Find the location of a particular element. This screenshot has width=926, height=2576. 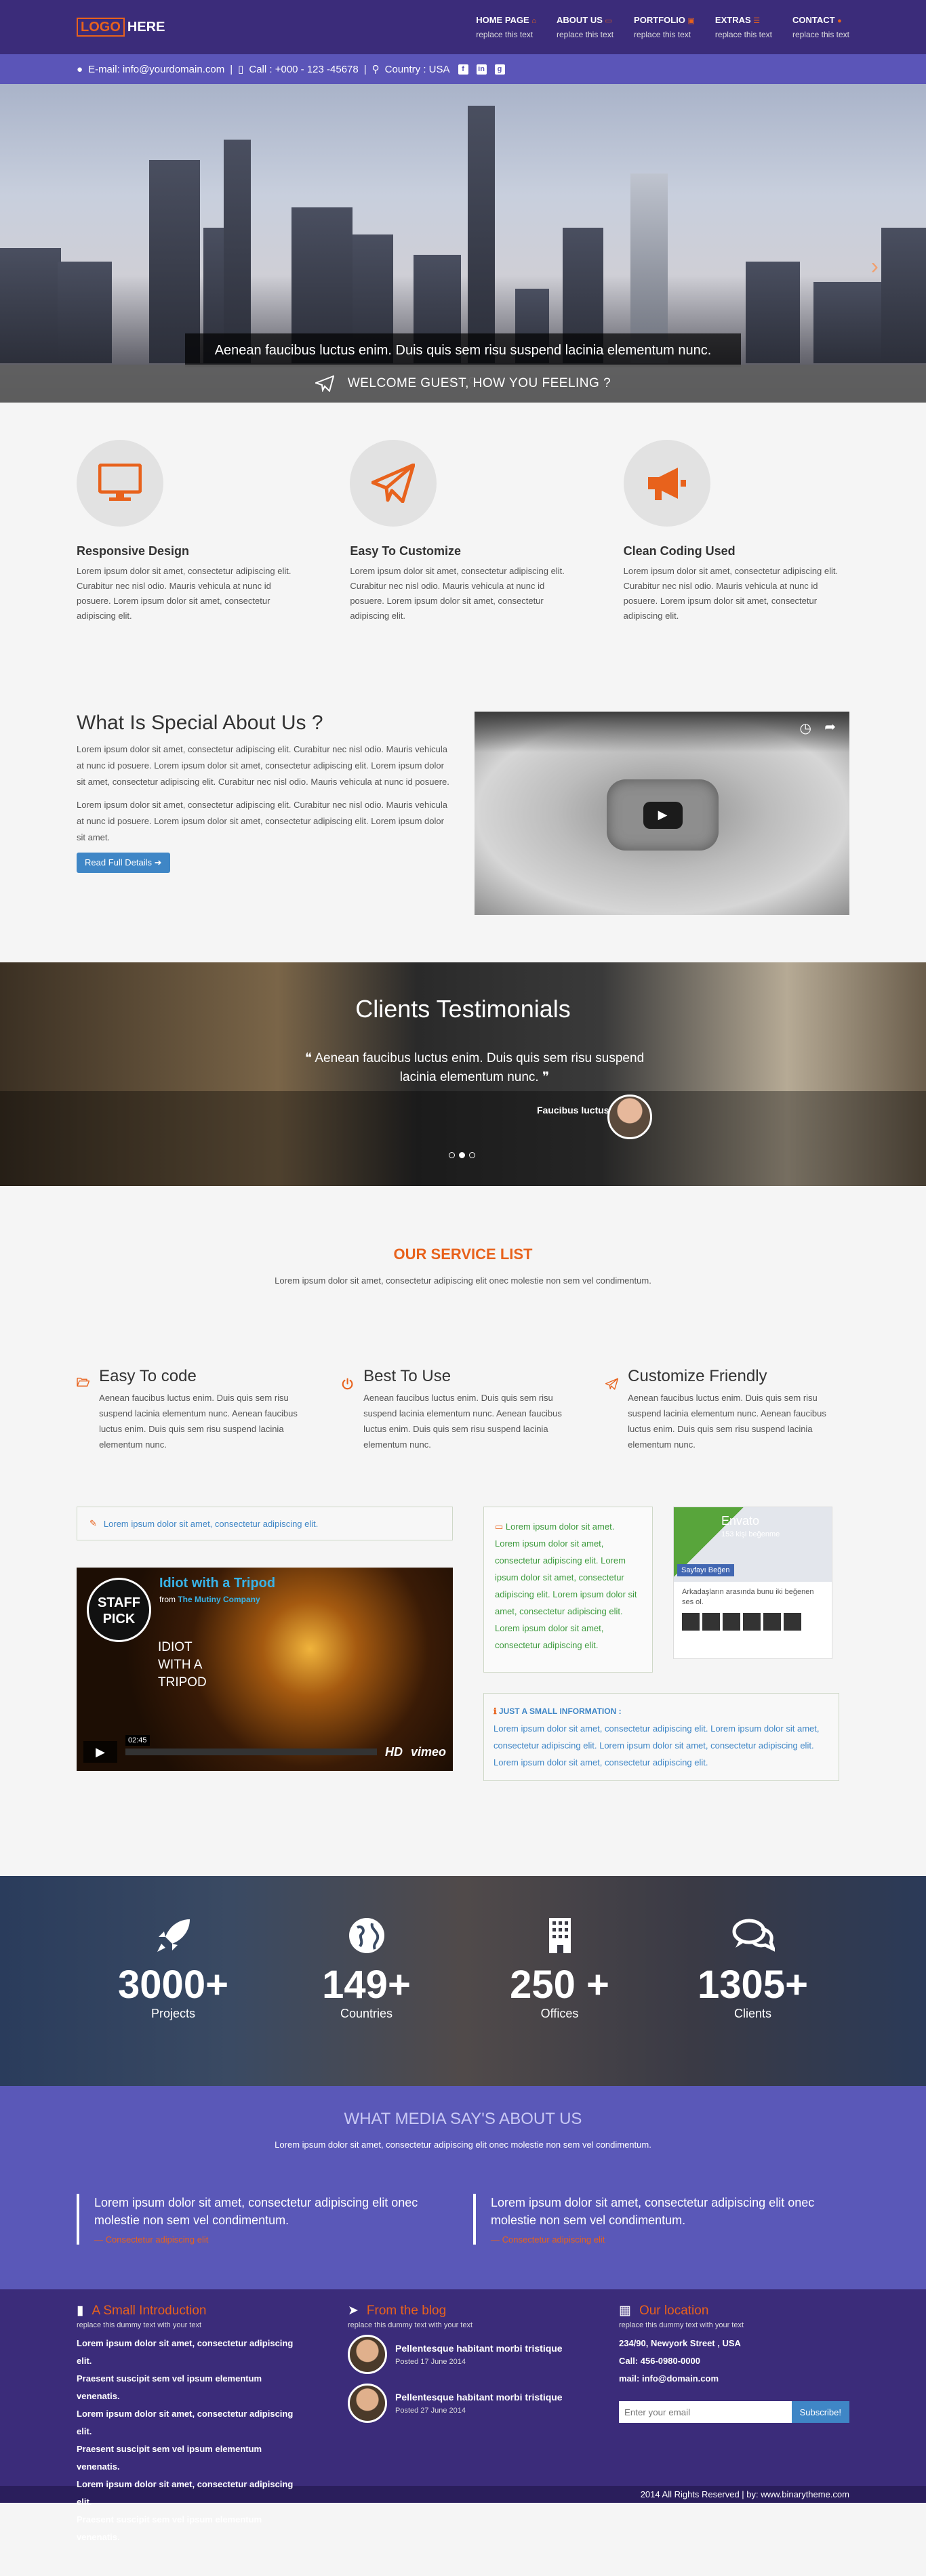

map-marker-icon: ⚲ is located at coordinates (375, 69).